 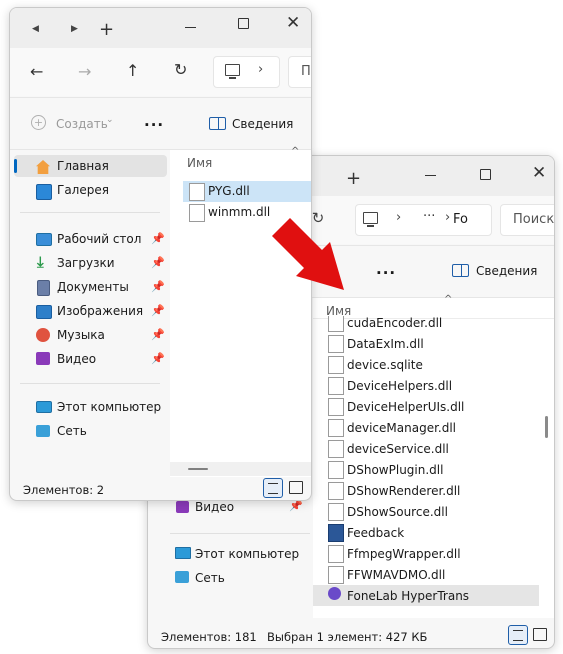 I want to click on vertical-scrollbar, so click(x=546, y=427).